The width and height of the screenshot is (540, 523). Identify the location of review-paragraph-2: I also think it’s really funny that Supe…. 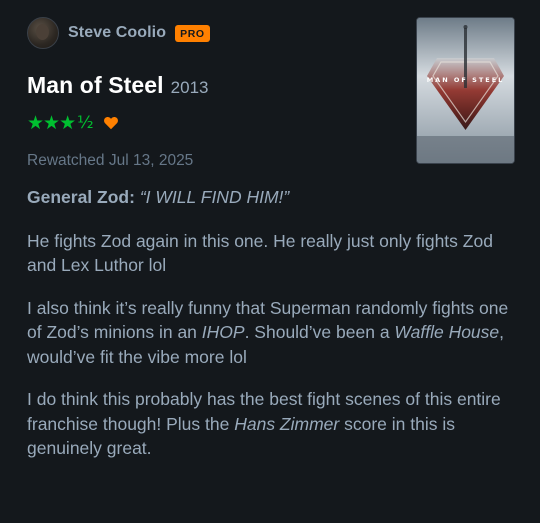
(272, 333).